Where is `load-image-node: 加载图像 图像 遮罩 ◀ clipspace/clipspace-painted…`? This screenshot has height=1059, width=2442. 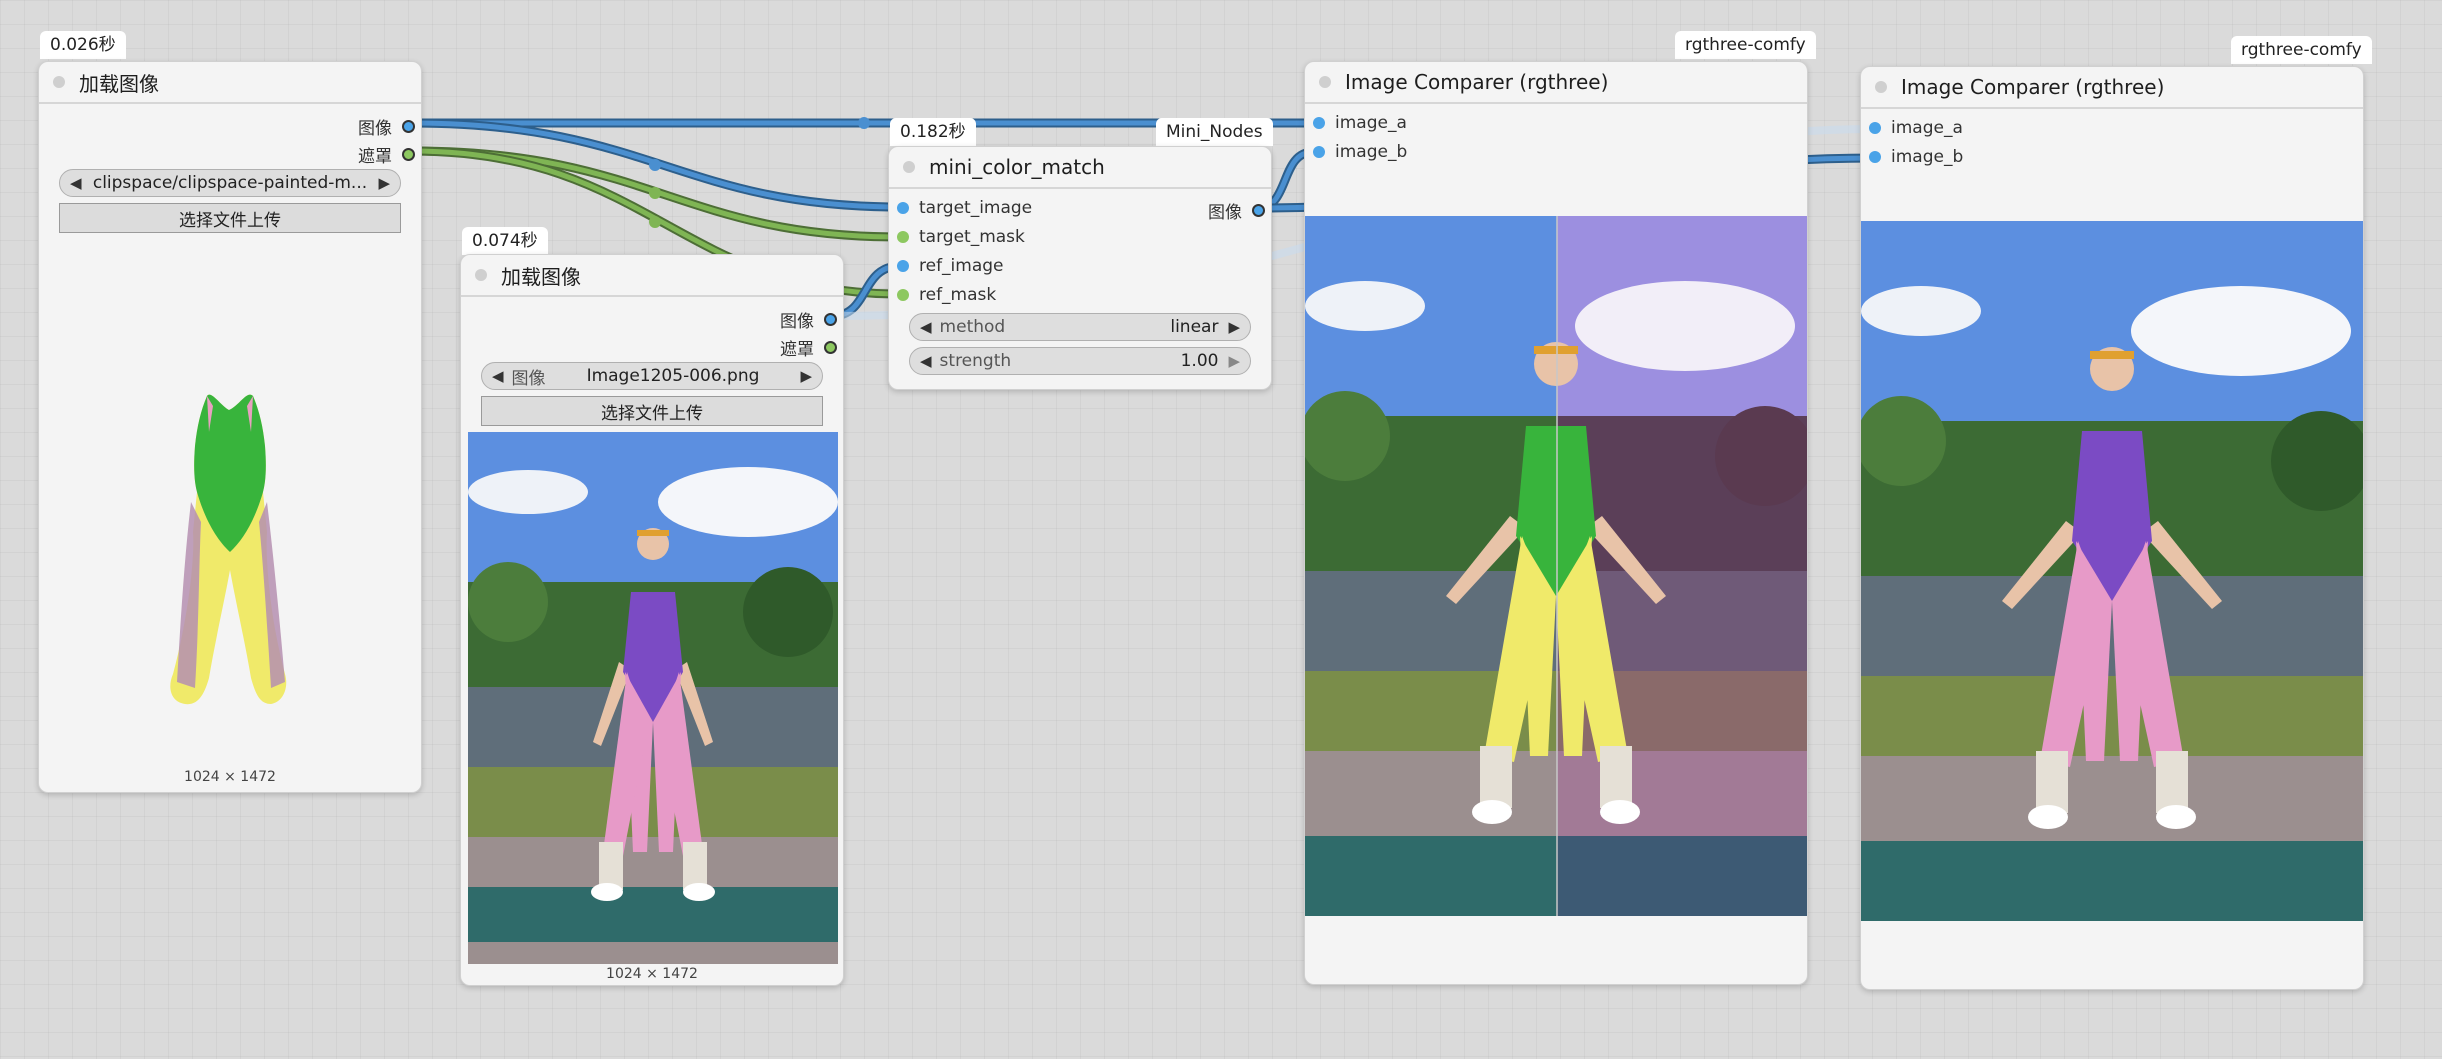
load-image-node: 加载图像 图像 遮罩 ◀ clipspace/clipspace-painted… is located at coordinates (230, 427).